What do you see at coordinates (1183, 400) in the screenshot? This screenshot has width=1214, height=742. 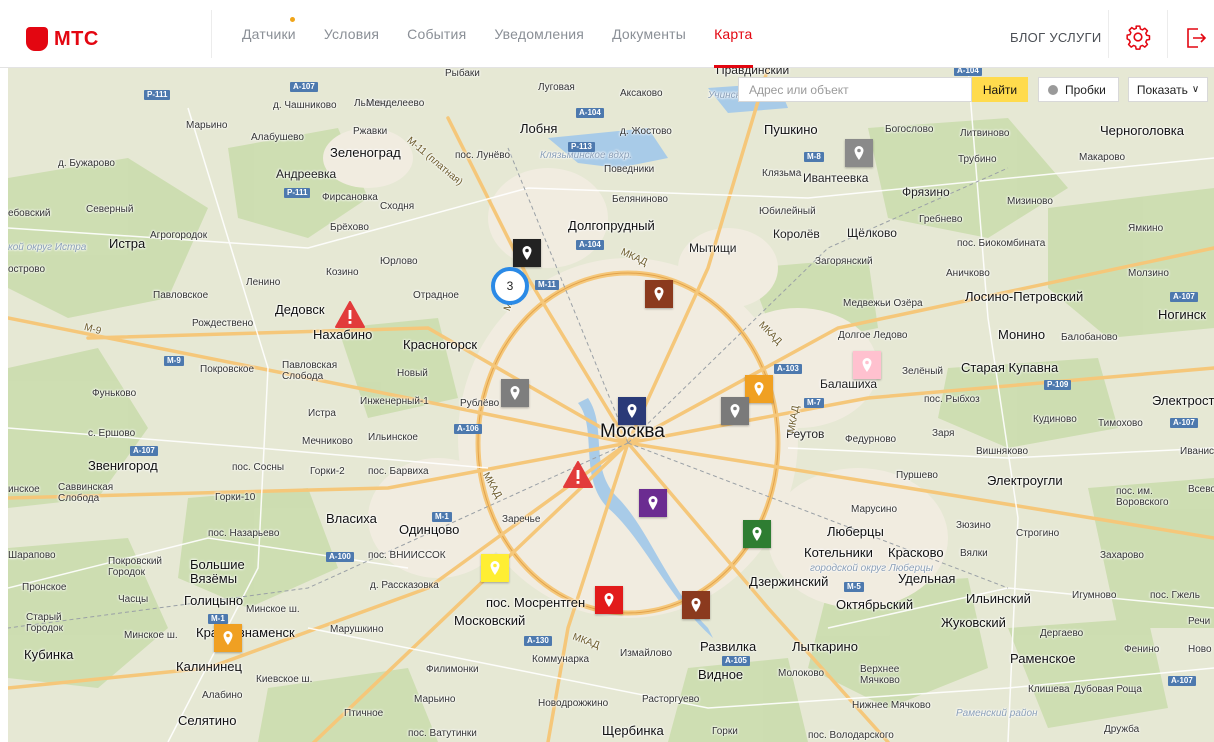 I see `map-label: Электрост` at bounding box center [1183, 400].